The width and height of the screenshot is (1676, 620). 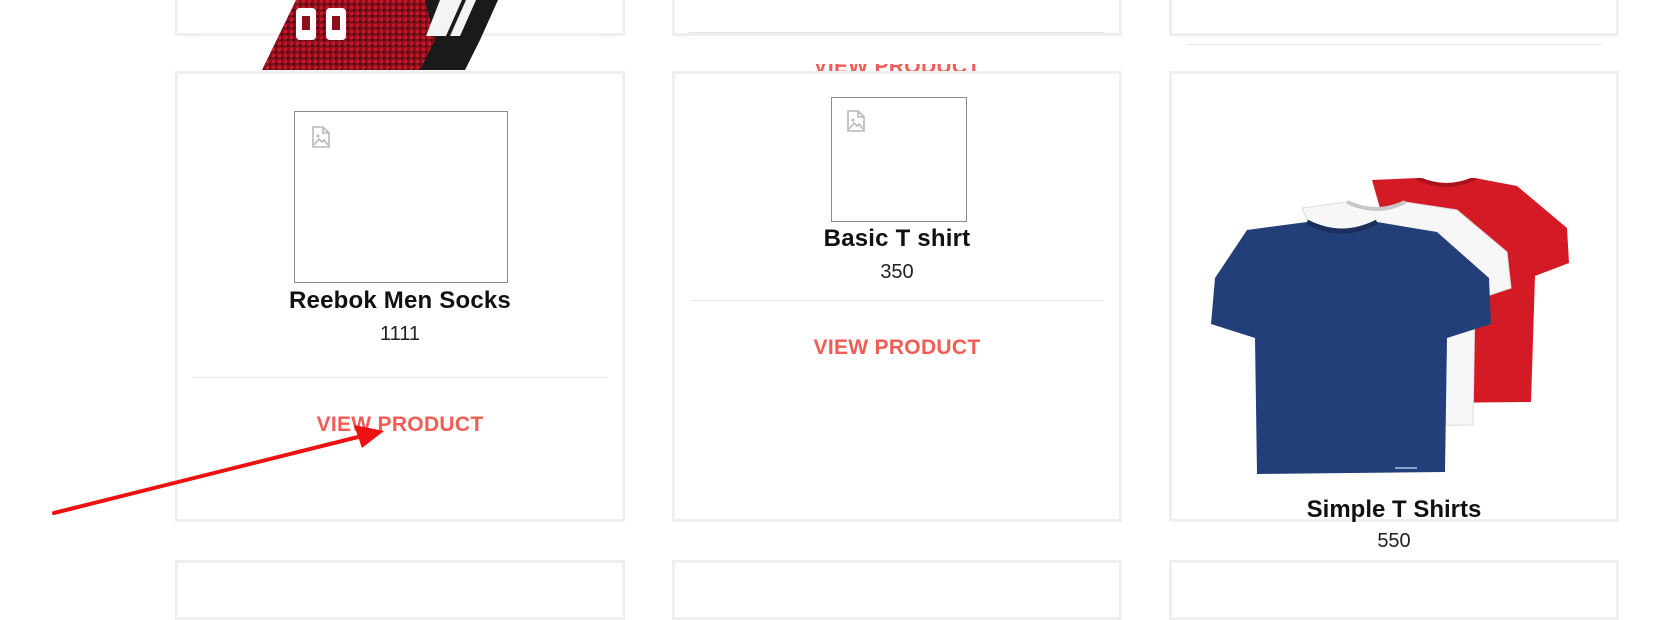 I want to click on sock-image, so click(x=400, y=35).